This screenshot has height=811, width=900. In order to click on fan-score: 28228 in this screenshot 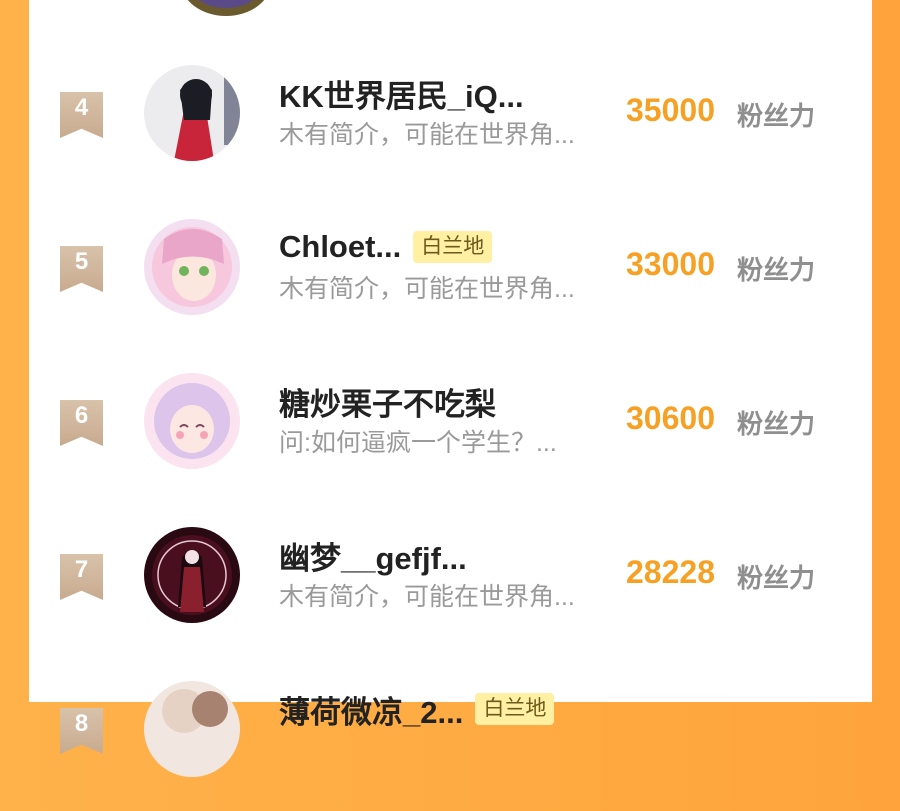, I will do `click(670, 572)`.